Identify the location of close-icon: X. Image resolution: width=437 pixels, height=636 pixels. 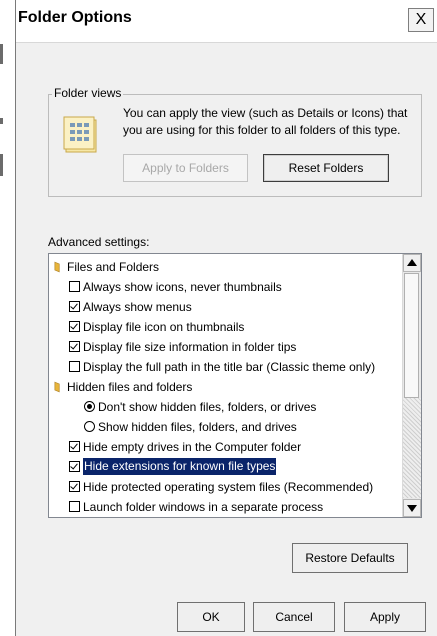
(421, 19).